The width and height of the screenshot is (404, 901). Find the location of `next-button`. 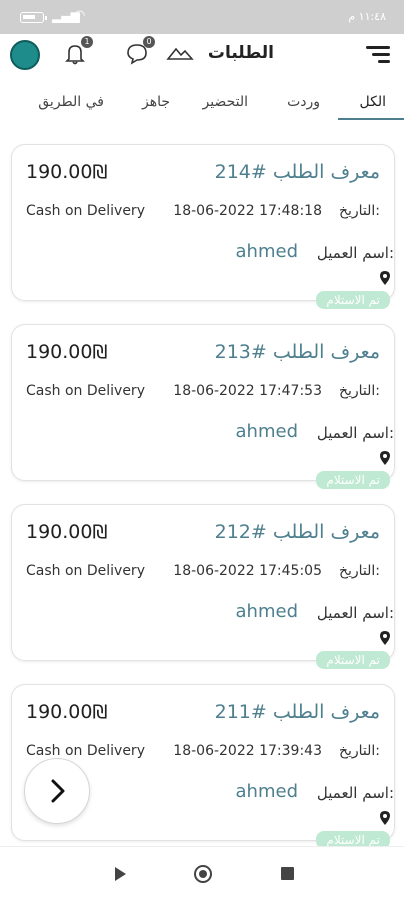

next-button is located at coordinates (57, 791).